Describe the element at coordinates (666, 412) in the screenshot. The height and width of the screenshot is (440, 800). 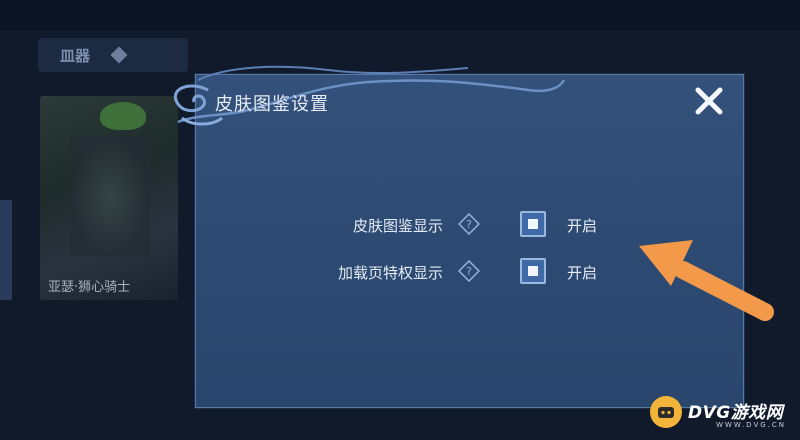
I see `dvg-logo-icon` at that location.